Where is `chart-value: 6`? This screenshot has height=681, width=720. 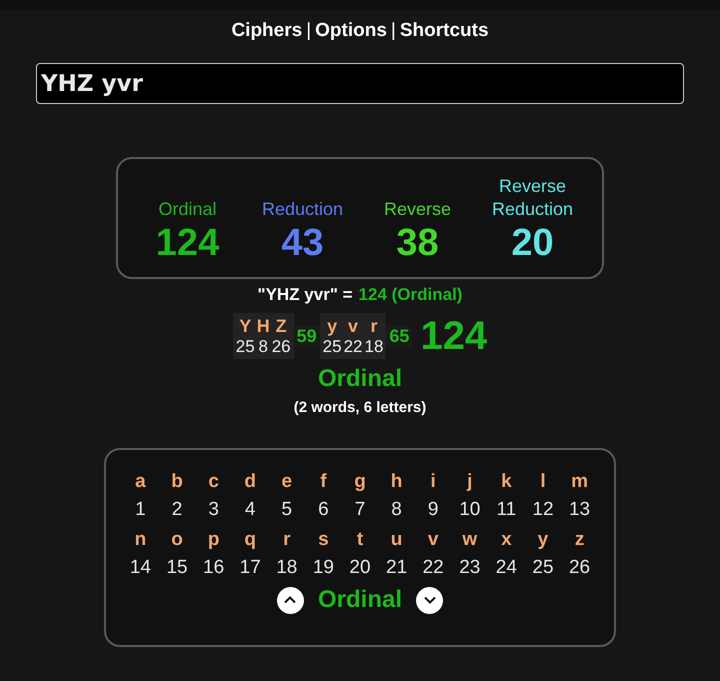 chart-value: 6 is located at coordinates (323, 510).